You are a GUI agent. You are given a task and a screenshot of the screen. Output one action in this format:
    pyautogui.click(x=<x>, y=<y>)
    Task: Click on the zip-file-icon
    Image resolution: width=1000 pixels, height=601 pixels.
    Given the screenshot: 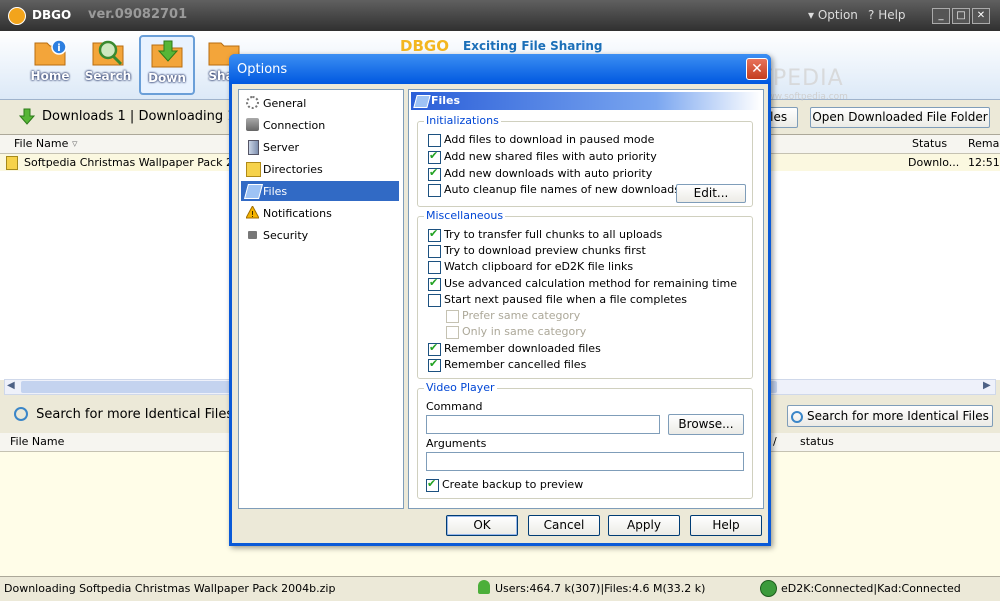 What is the action you would take?
    pyautogui.click(x=12, y=163)
    